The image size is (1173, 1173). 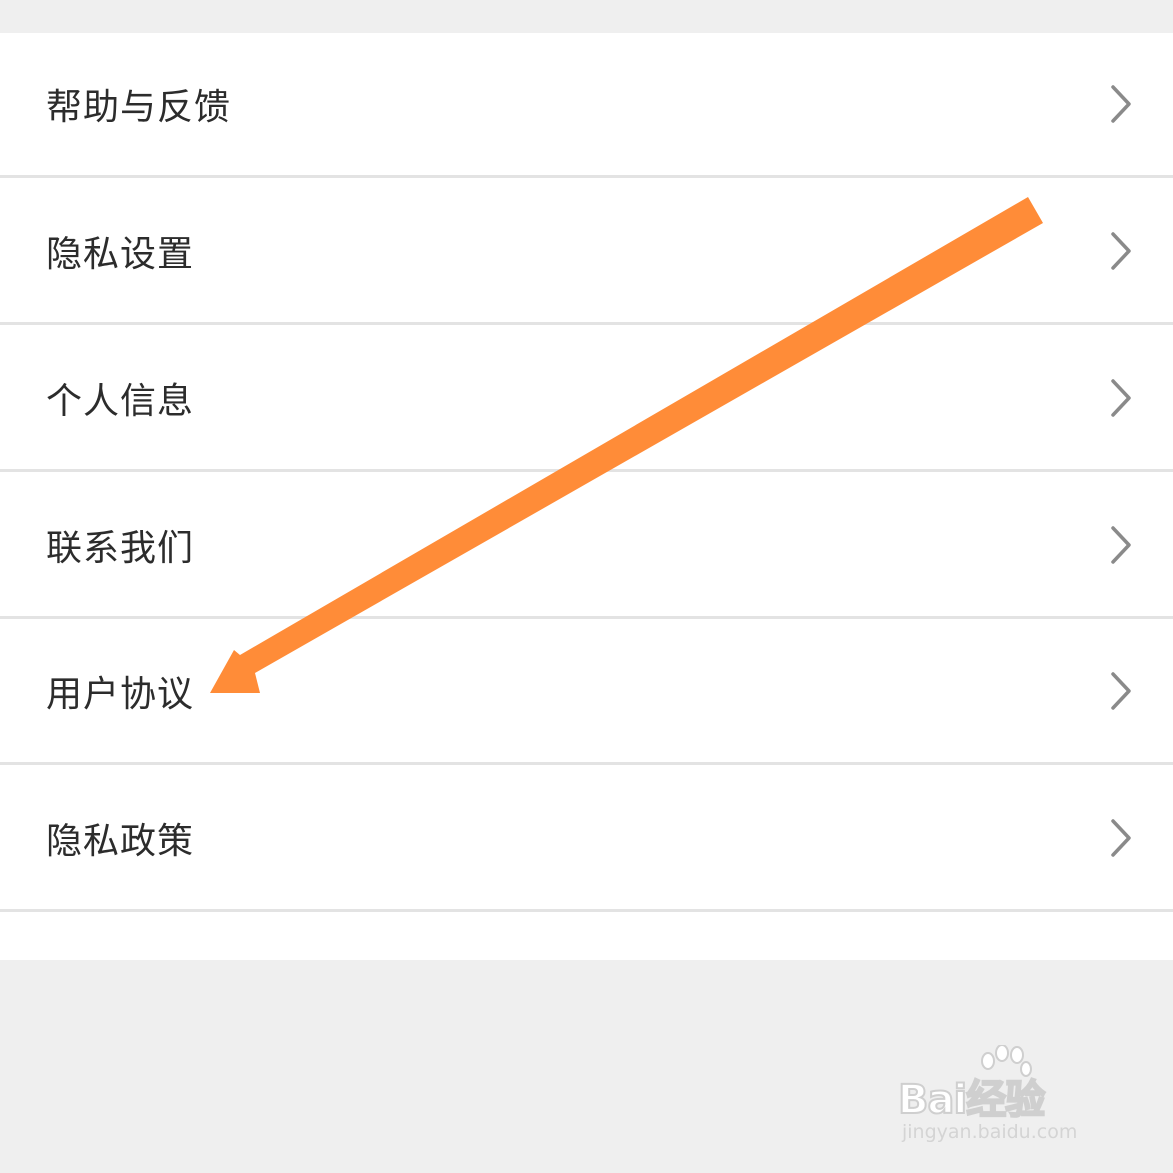 I want to click on menu-item-contact-us: 联系我们, so click(x=586, y=546).